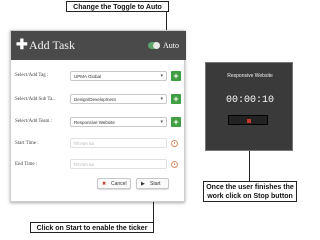 This screenshot has width=320, height=240. Describe the element at coordinates (35, 99) in the screenshot. I see `sub-task-label: Select/Add Sub Ta..` at that location.